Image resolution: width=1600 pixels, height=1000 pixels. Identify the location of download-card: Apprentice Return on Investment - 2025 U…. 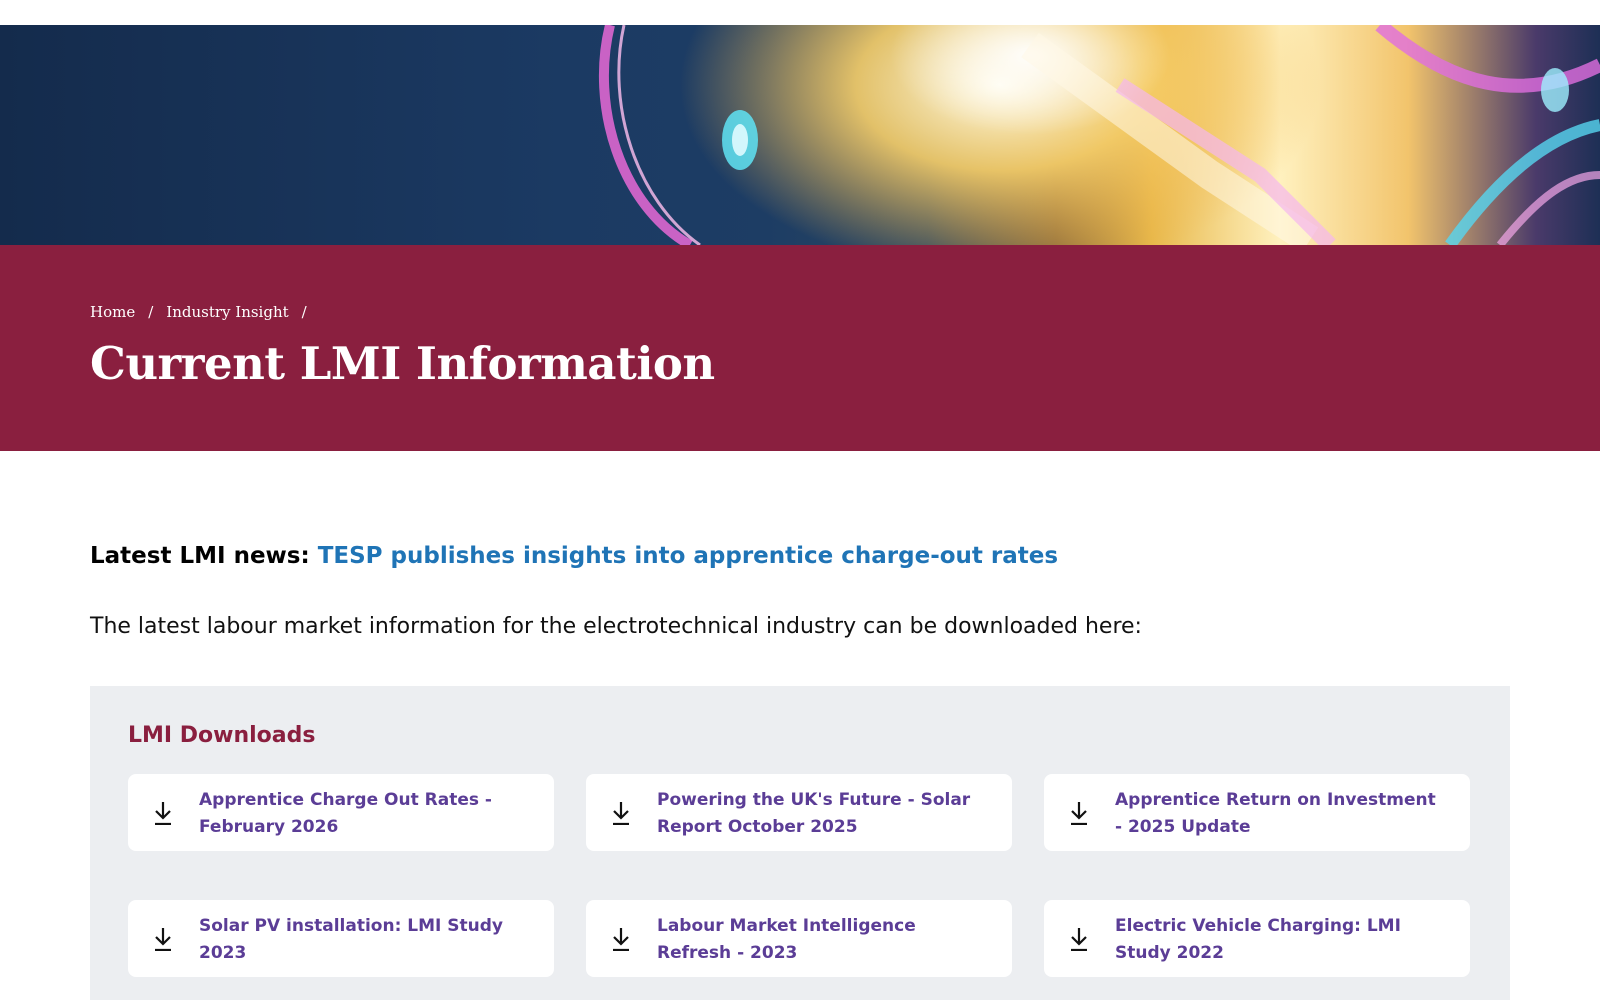
(1257, 812).